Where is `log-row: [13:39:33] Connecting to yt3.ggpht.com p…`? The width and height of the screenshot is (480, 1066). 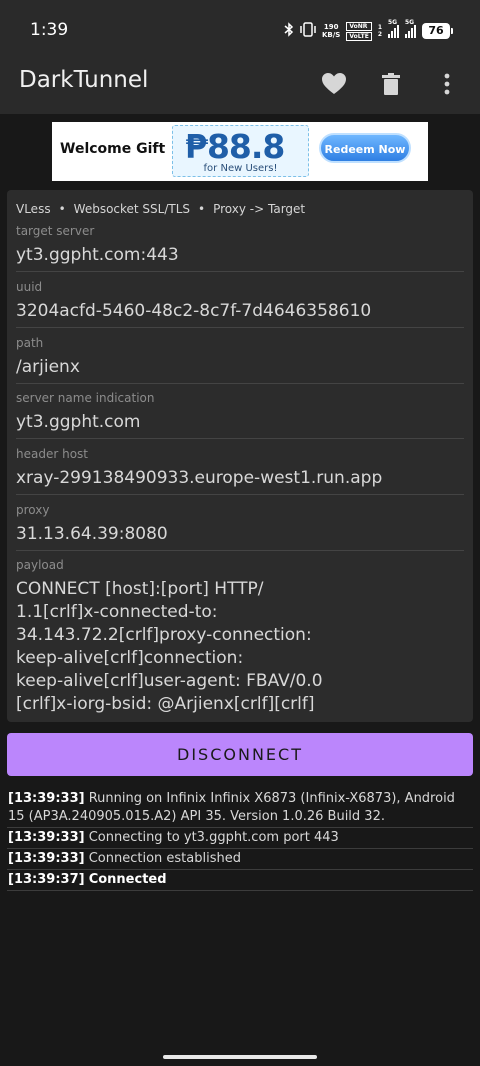
log-row: [13:39:33] Connecting to yt3.ggpht.com p… is located at coordinates (240, 838).